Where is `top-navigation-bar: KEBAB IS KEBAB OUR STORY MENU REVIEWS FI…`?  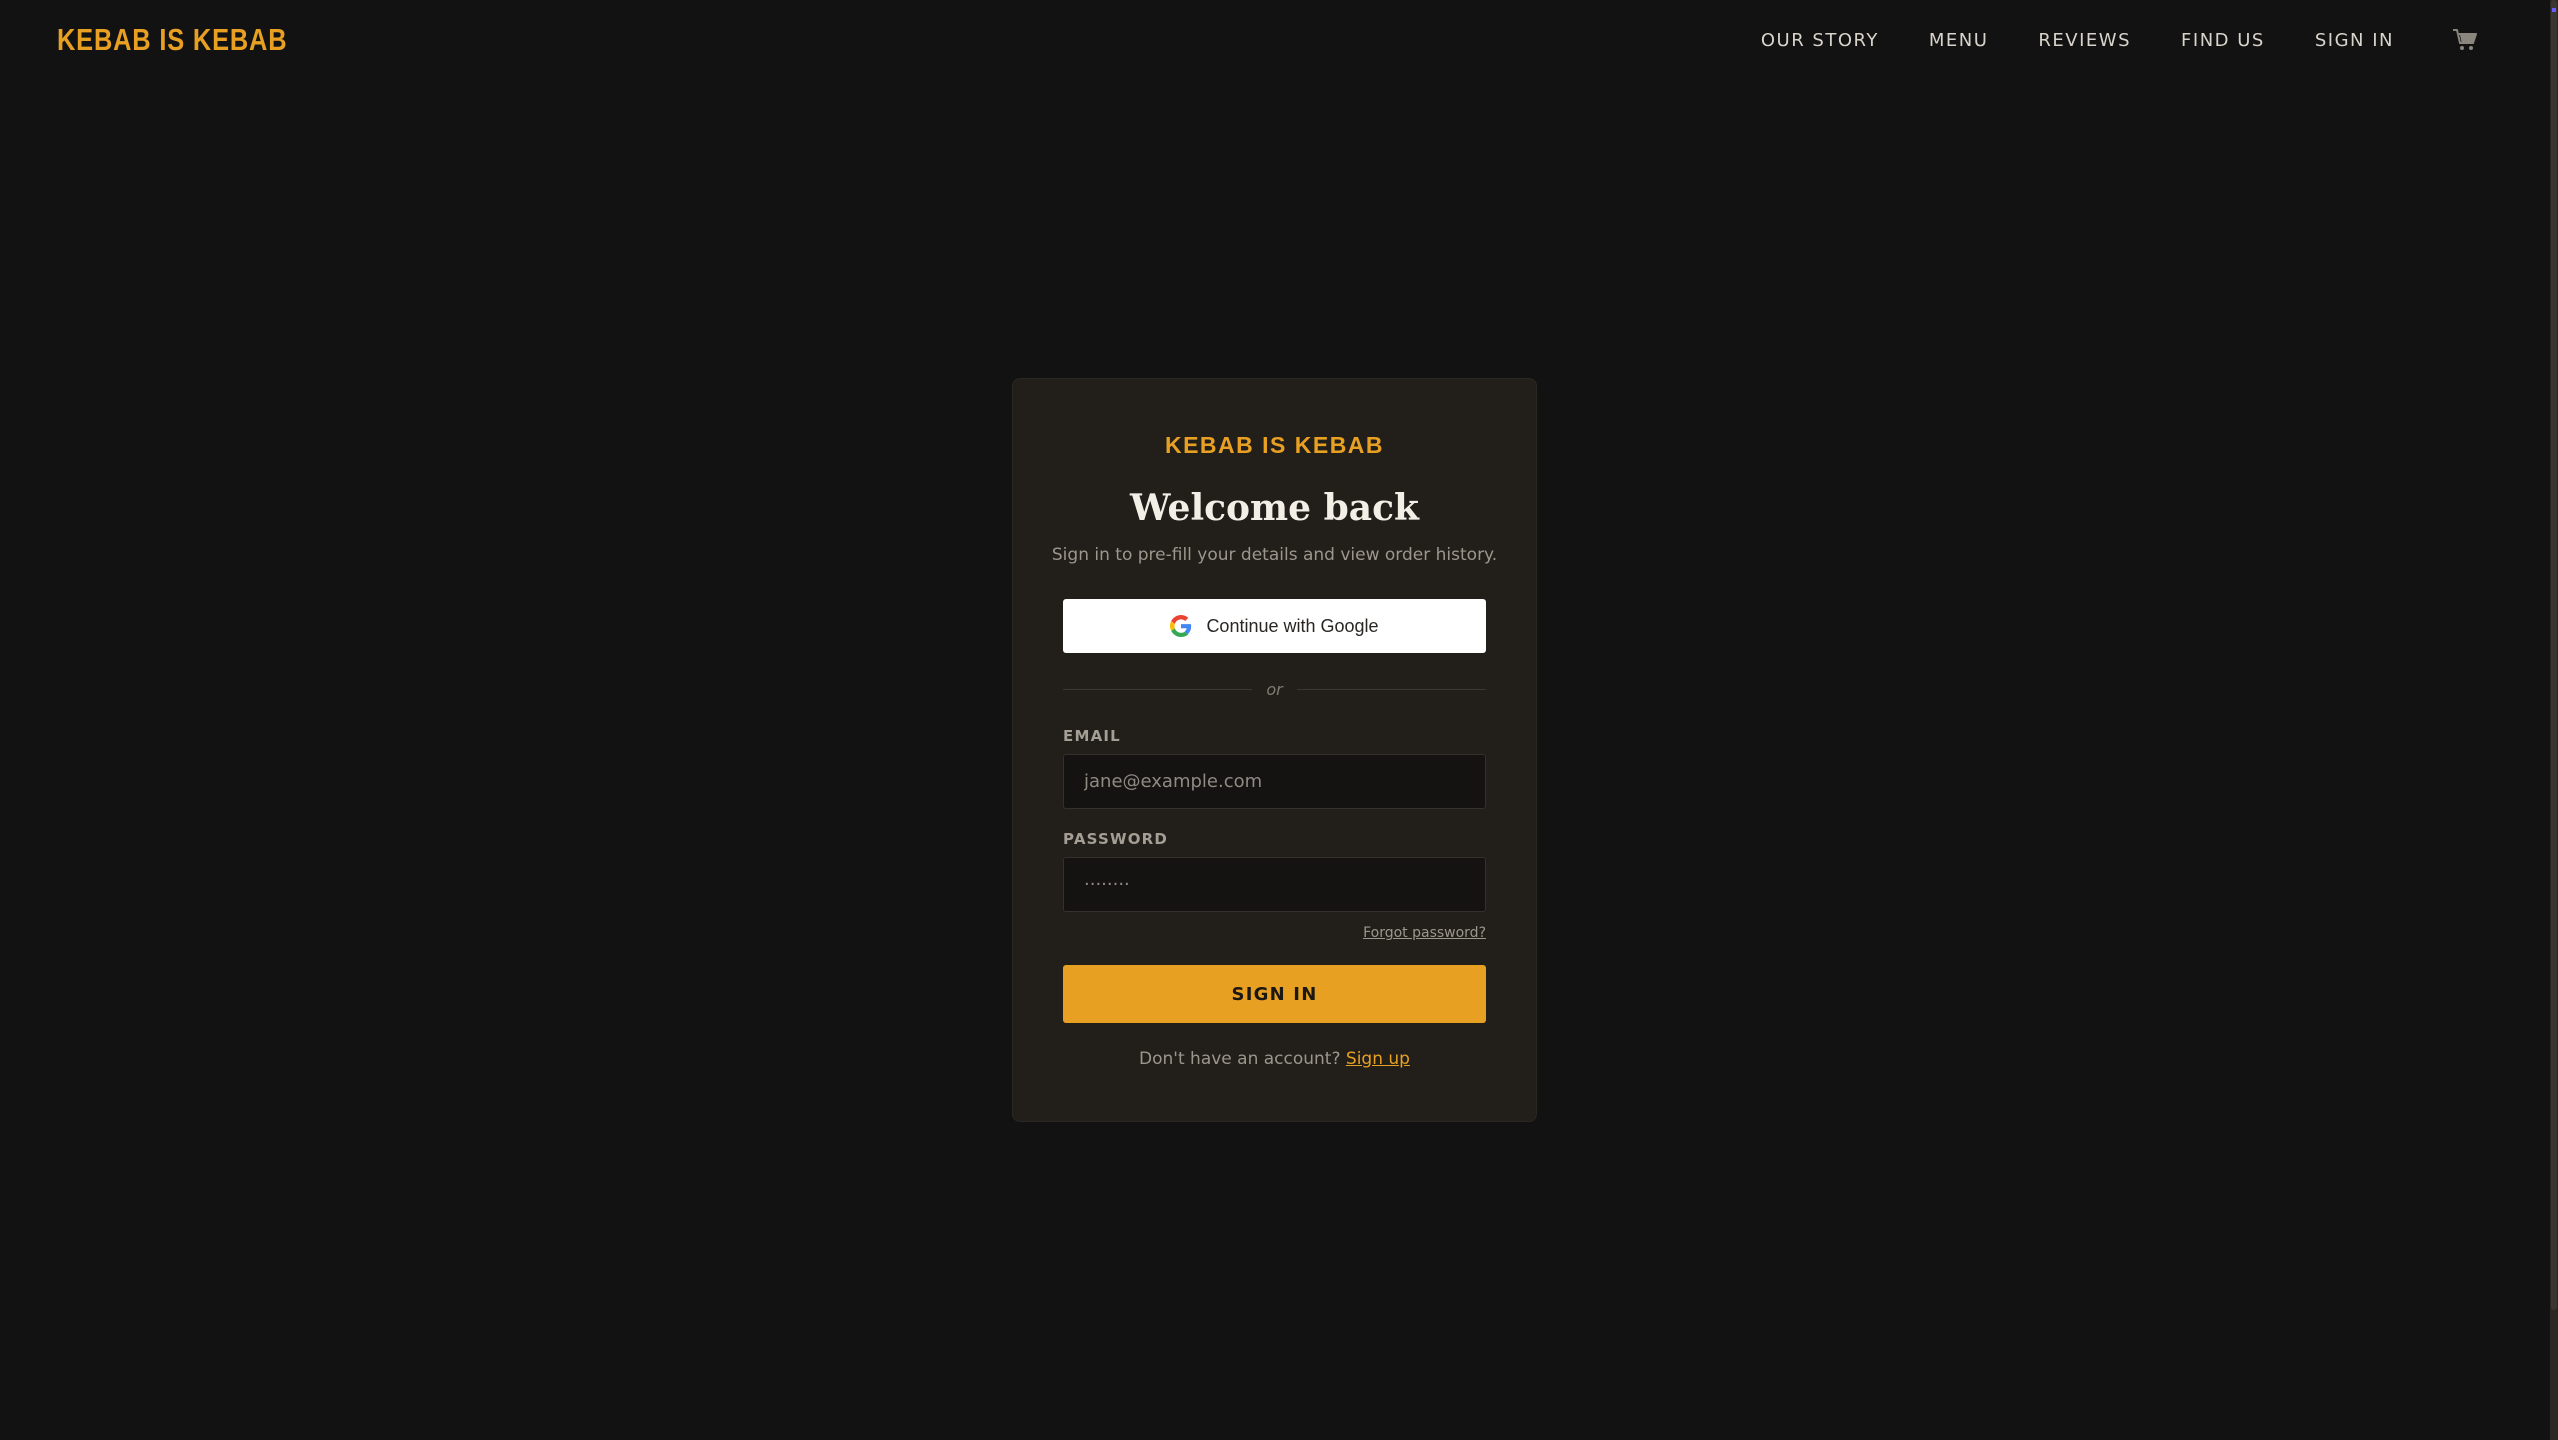 top-navigation-bar: KEBAB IS KEBAB OUR STORY MENU REVIEWS FI… is located at coordinates (1275, 43).